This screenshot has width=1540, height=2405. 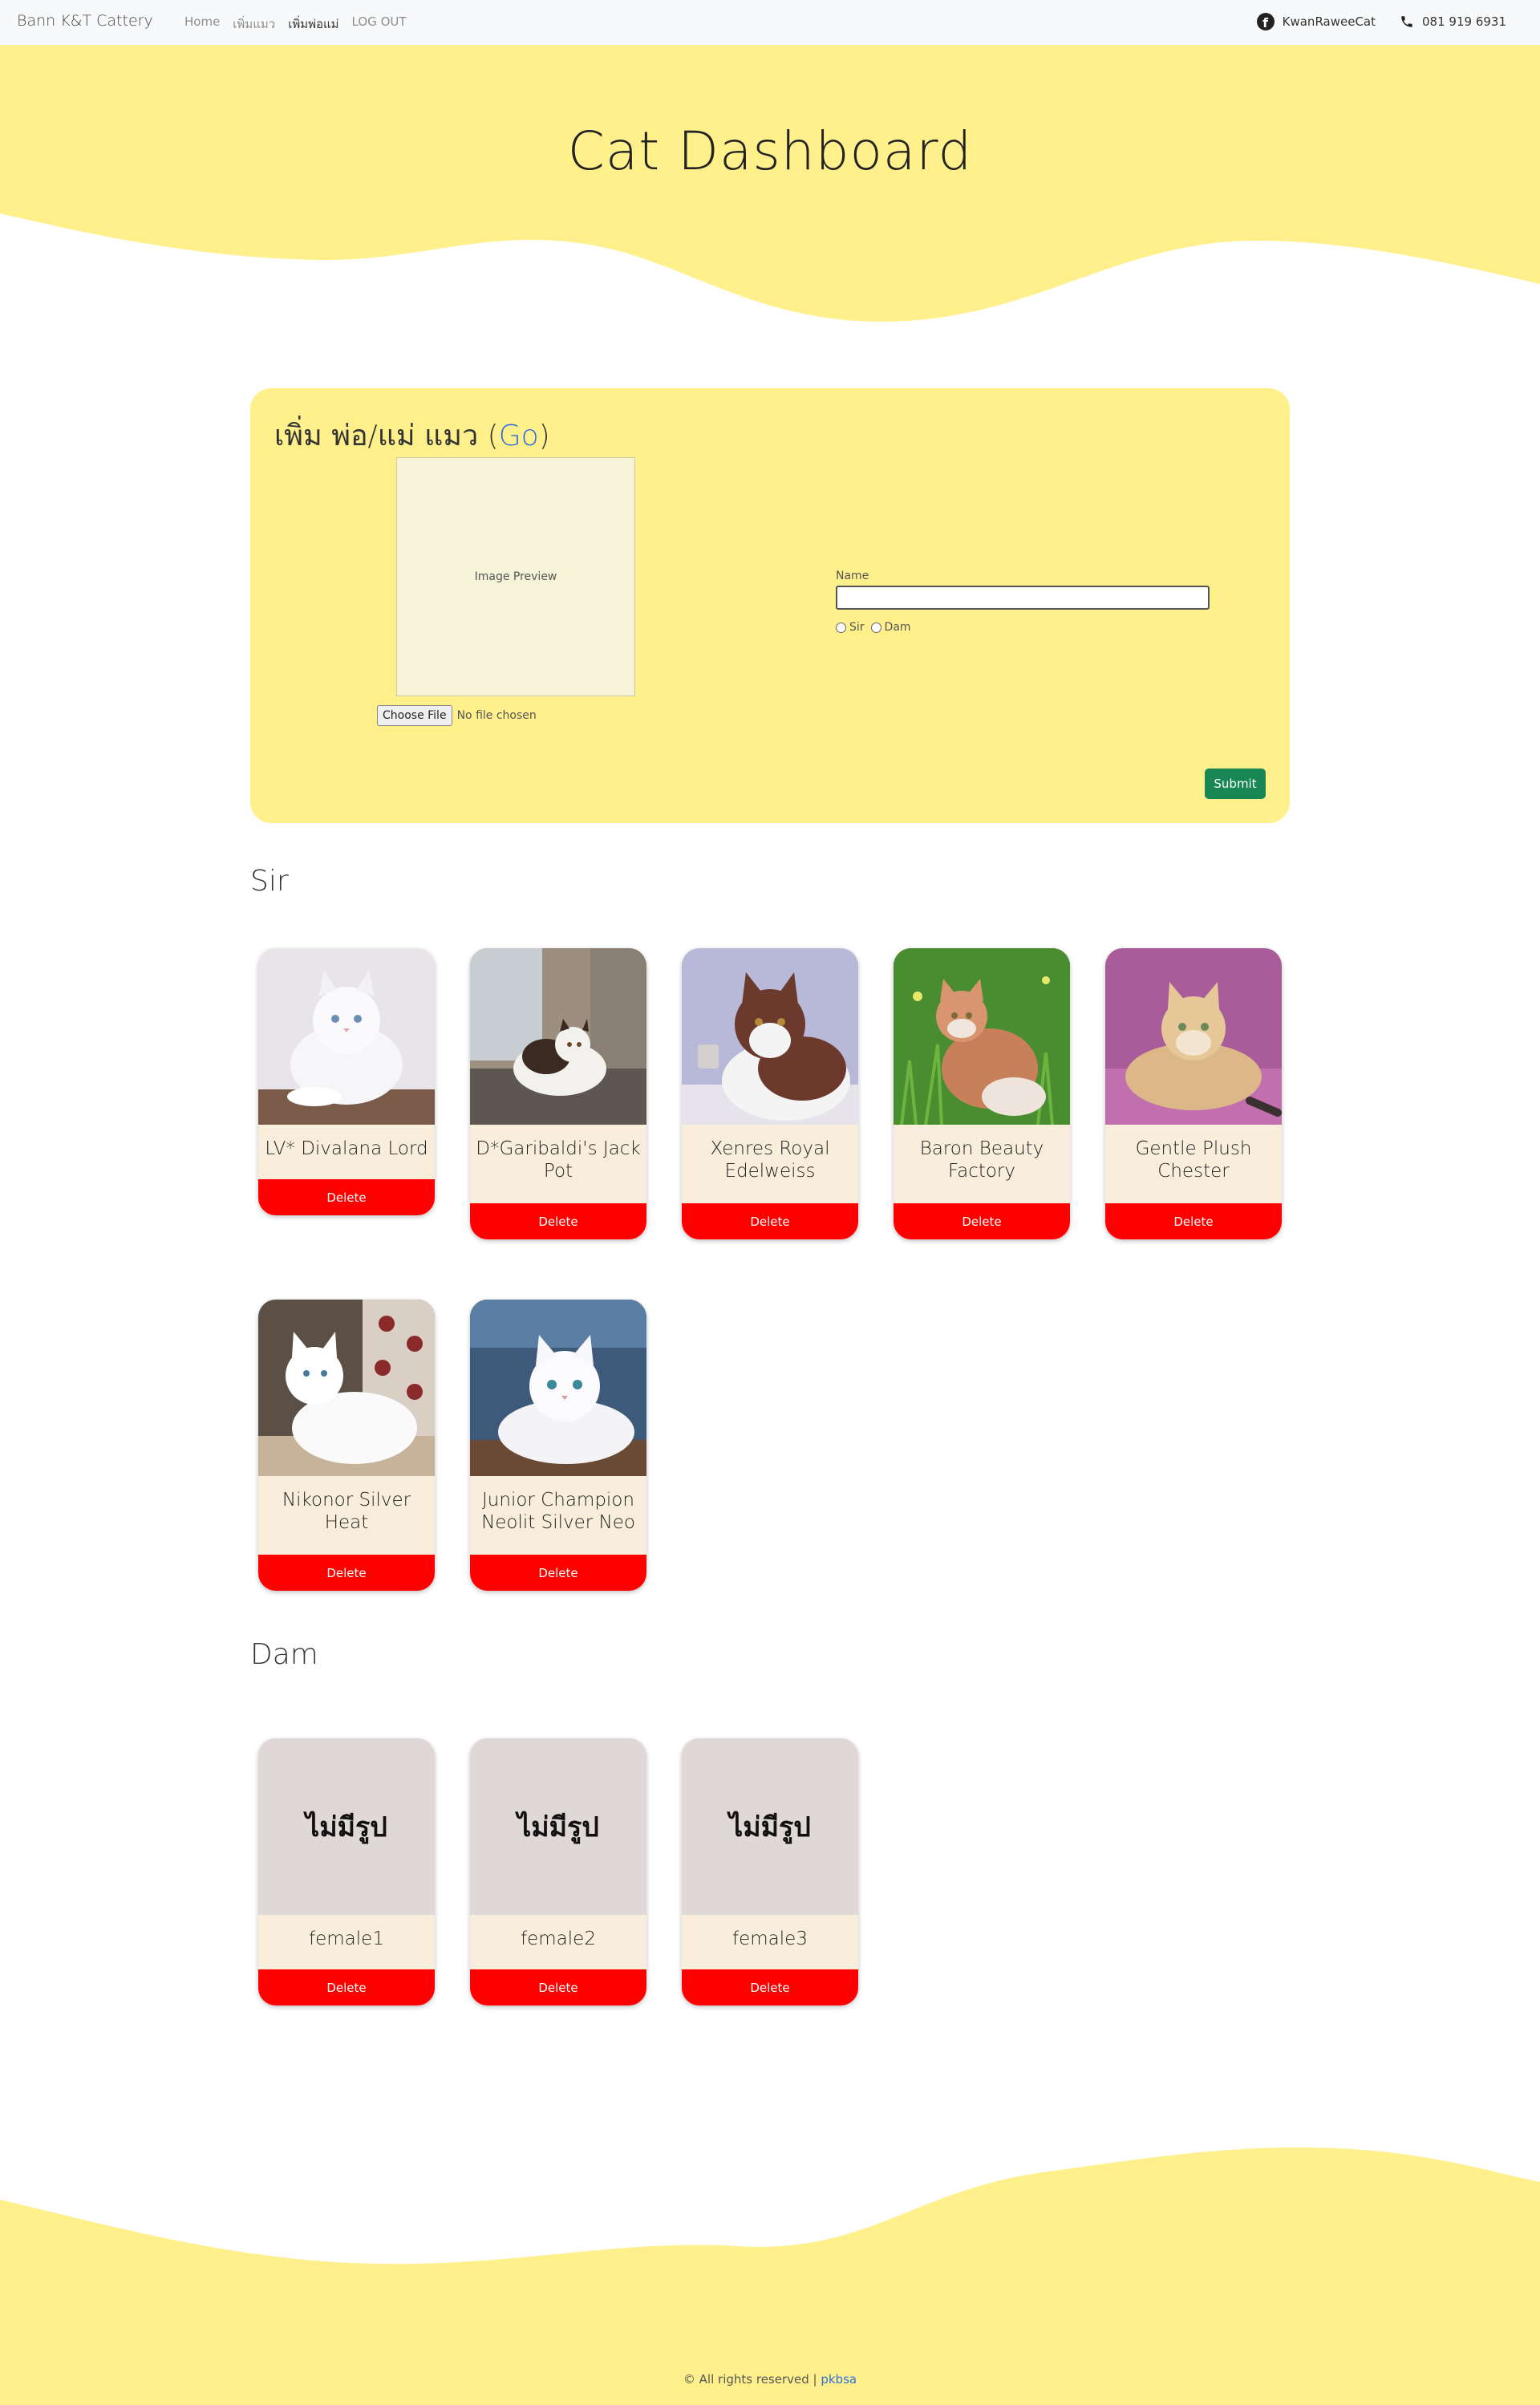 What do you see at coordinates (414, 715) in the screenshot?
I see `choose-file-button: Choose File` at bounding box center [414, 715].